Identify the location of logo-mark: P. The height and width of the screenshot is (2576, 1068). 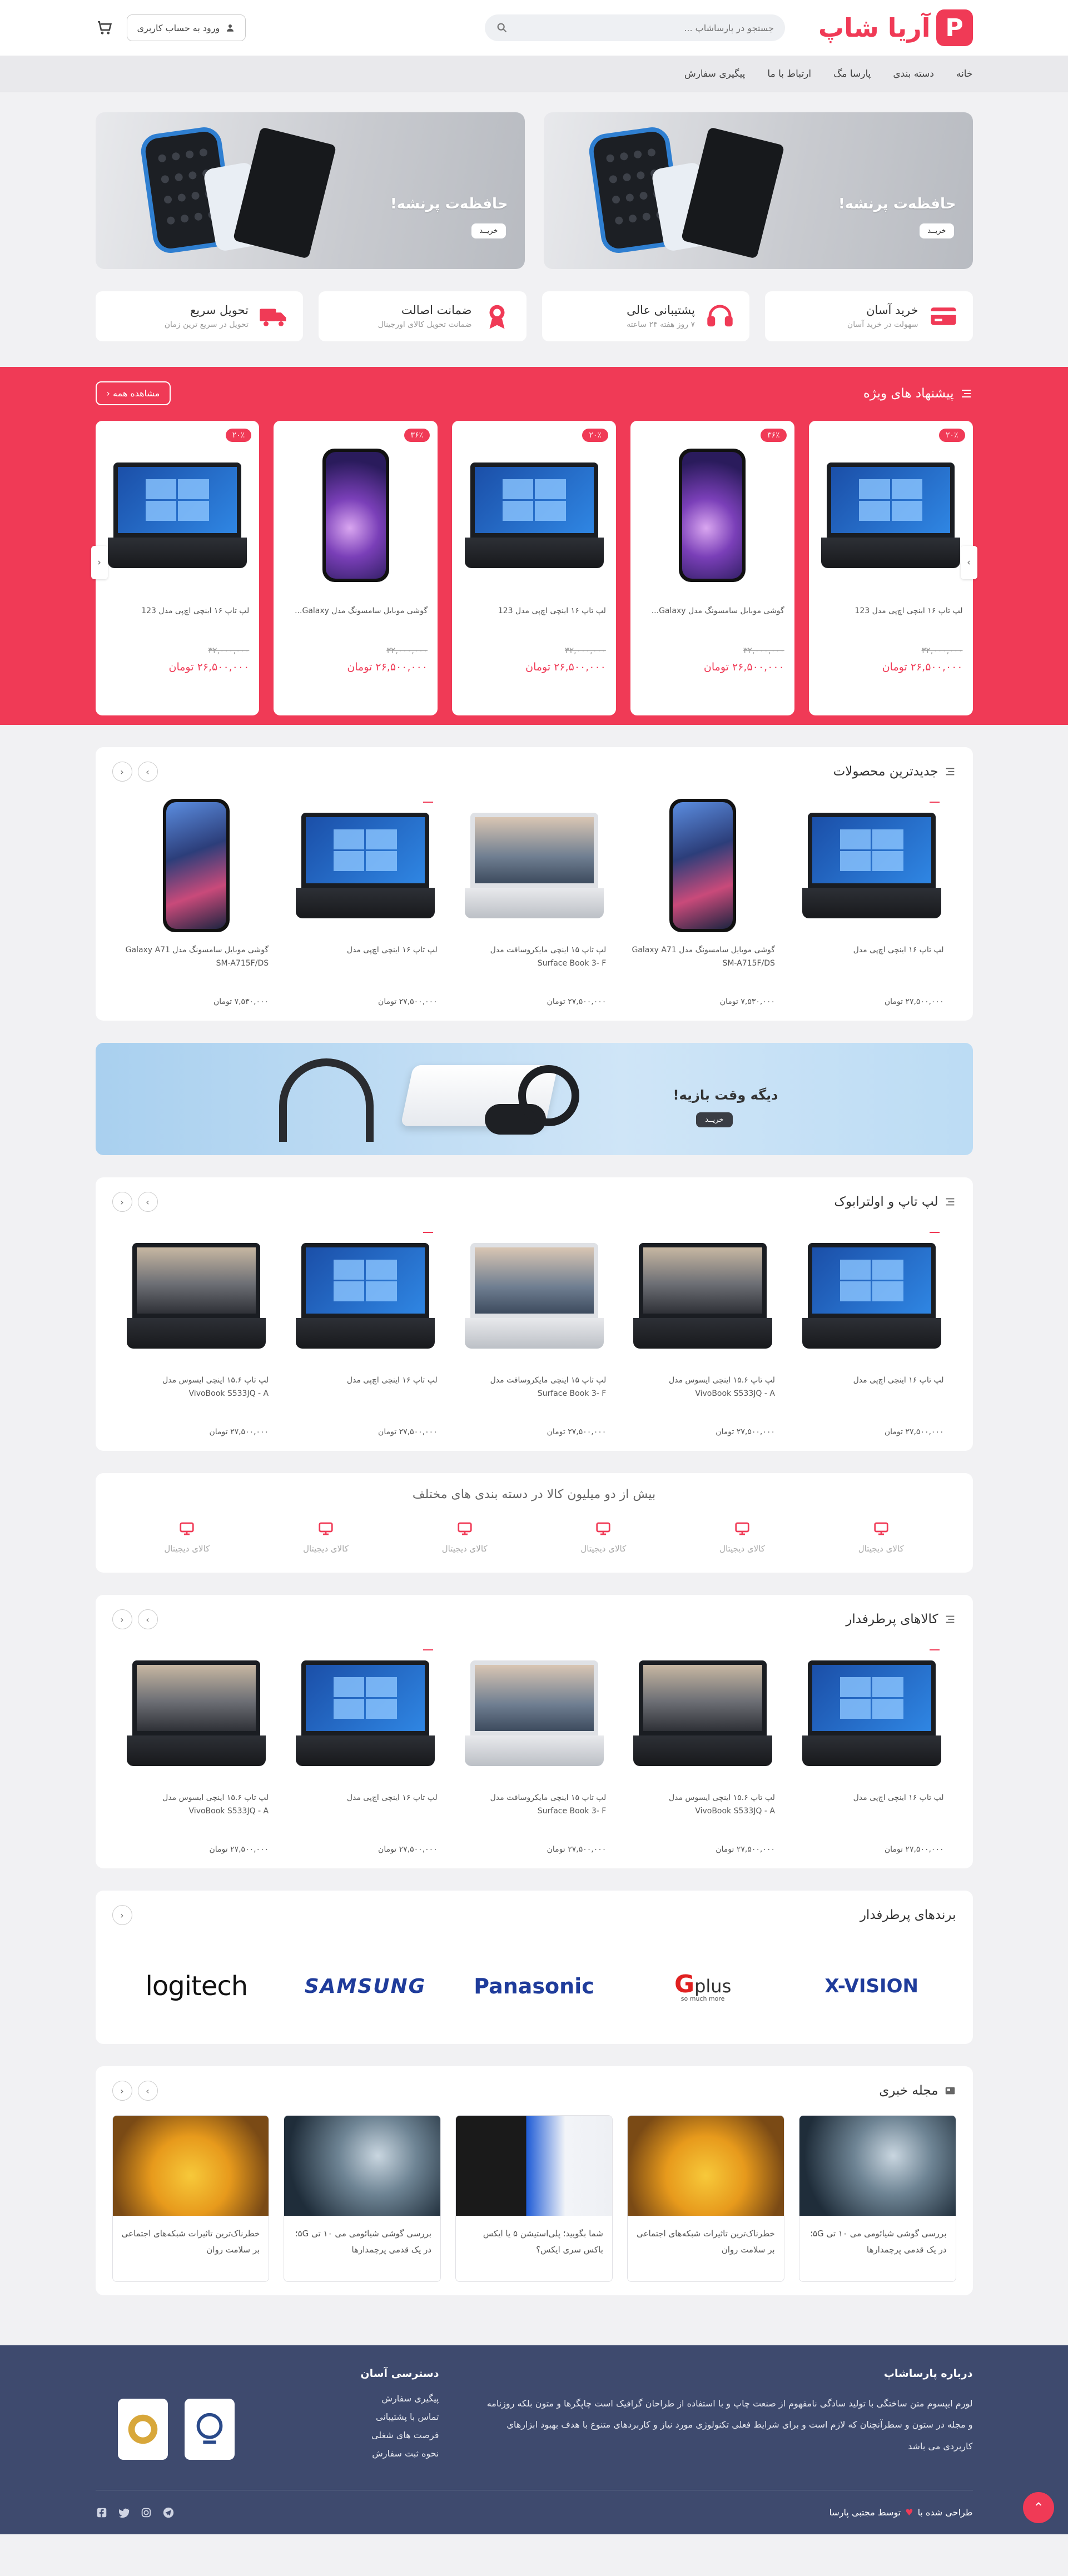
(954, 28).